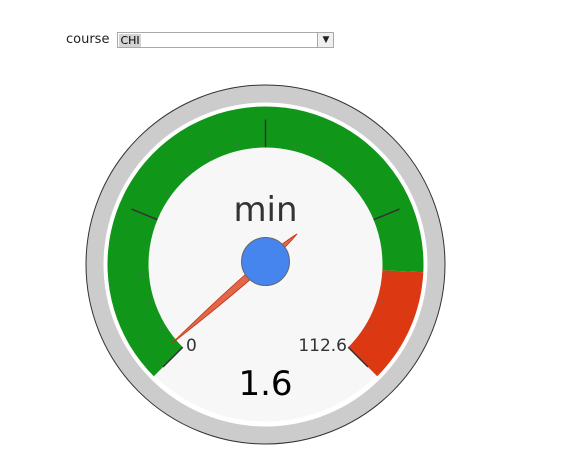  What do you see at coordinates (325, 40) in the screenshot?
I see `dropdown-arrow-icon: ▼` at bounding box center [325, 40].